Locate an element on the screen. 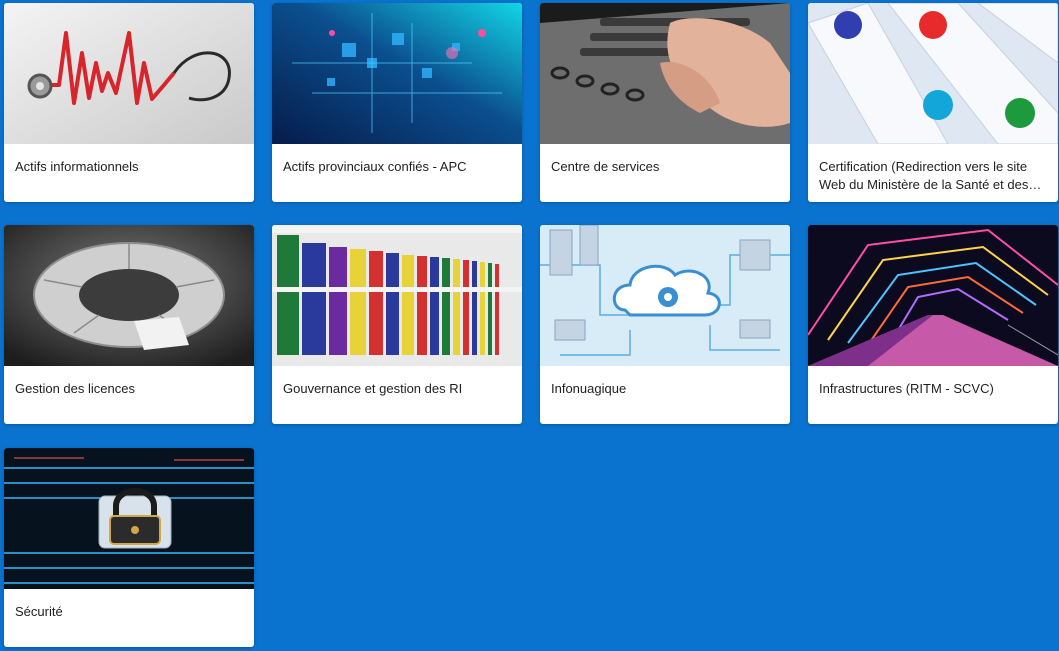  tile-title: Gouvernance et gestion des RI is located at coordinates (373, 388).